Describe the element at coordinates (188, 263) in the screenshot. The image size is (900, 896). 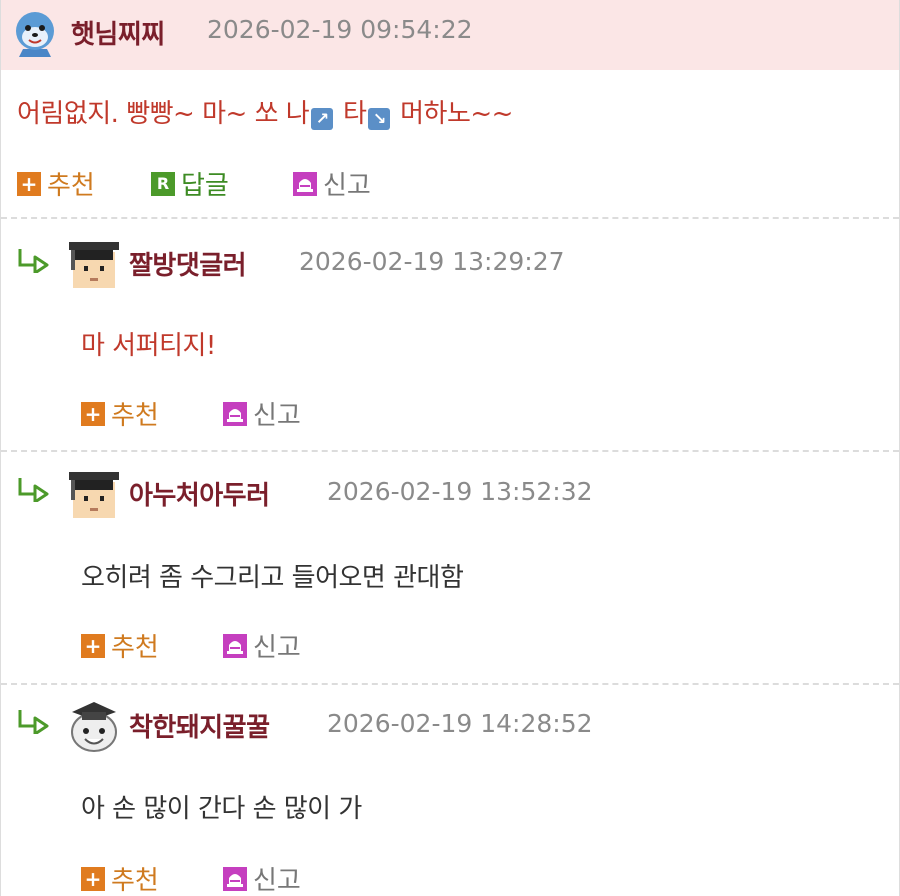
I see `reply-nickname: 짤방댓글러` at that location.